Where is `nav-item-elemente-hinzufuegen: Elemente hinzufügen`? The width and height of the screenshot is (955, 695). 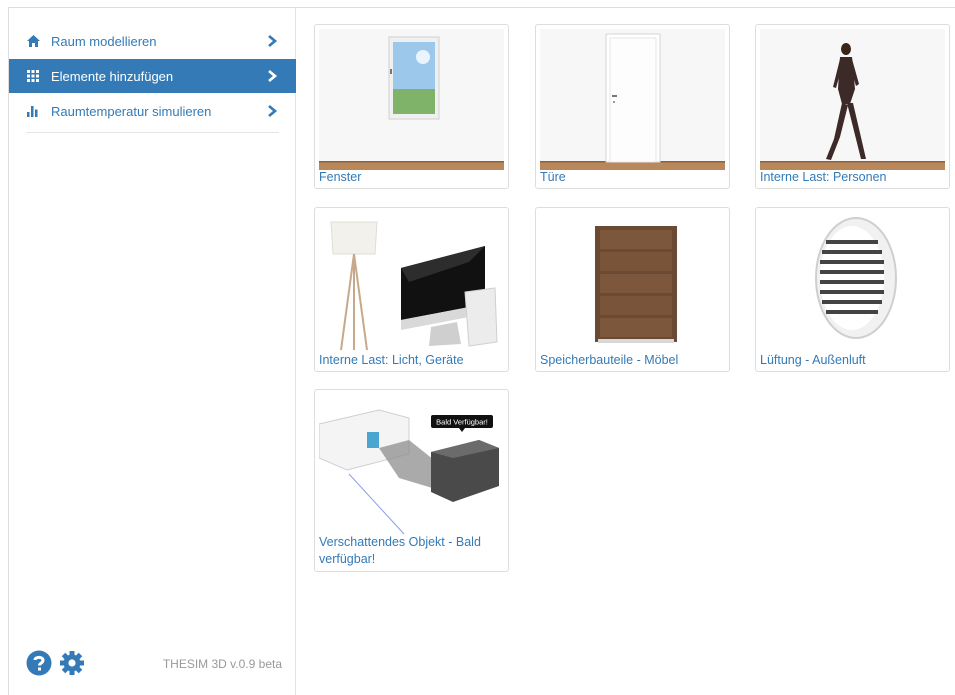 nav-item-elemente-hinzufuegen: Elemente hinzufügen is located at coordinates (152, 76).